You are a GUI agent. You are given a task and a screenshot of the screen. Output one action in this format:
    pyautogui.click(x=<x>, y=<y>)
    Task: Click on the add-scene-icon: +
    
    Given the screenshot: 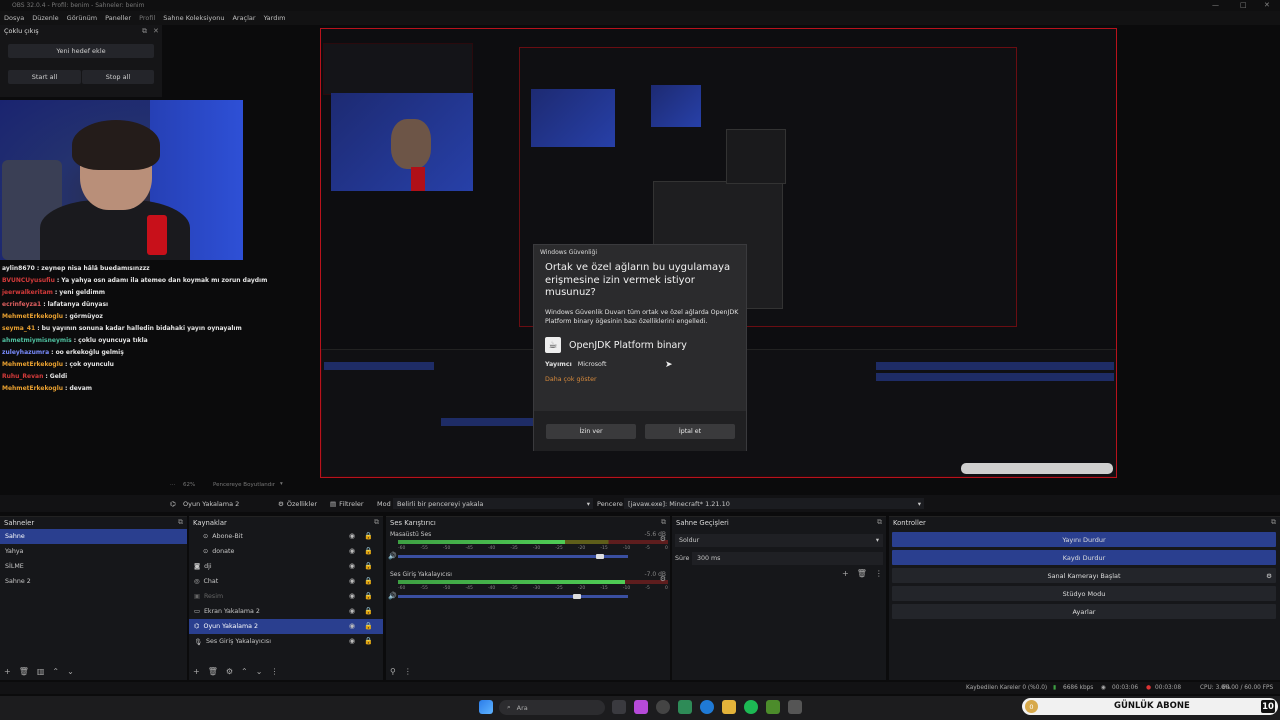 What is the action you would take?
    pyautogui.click(x=7, y=671)
    